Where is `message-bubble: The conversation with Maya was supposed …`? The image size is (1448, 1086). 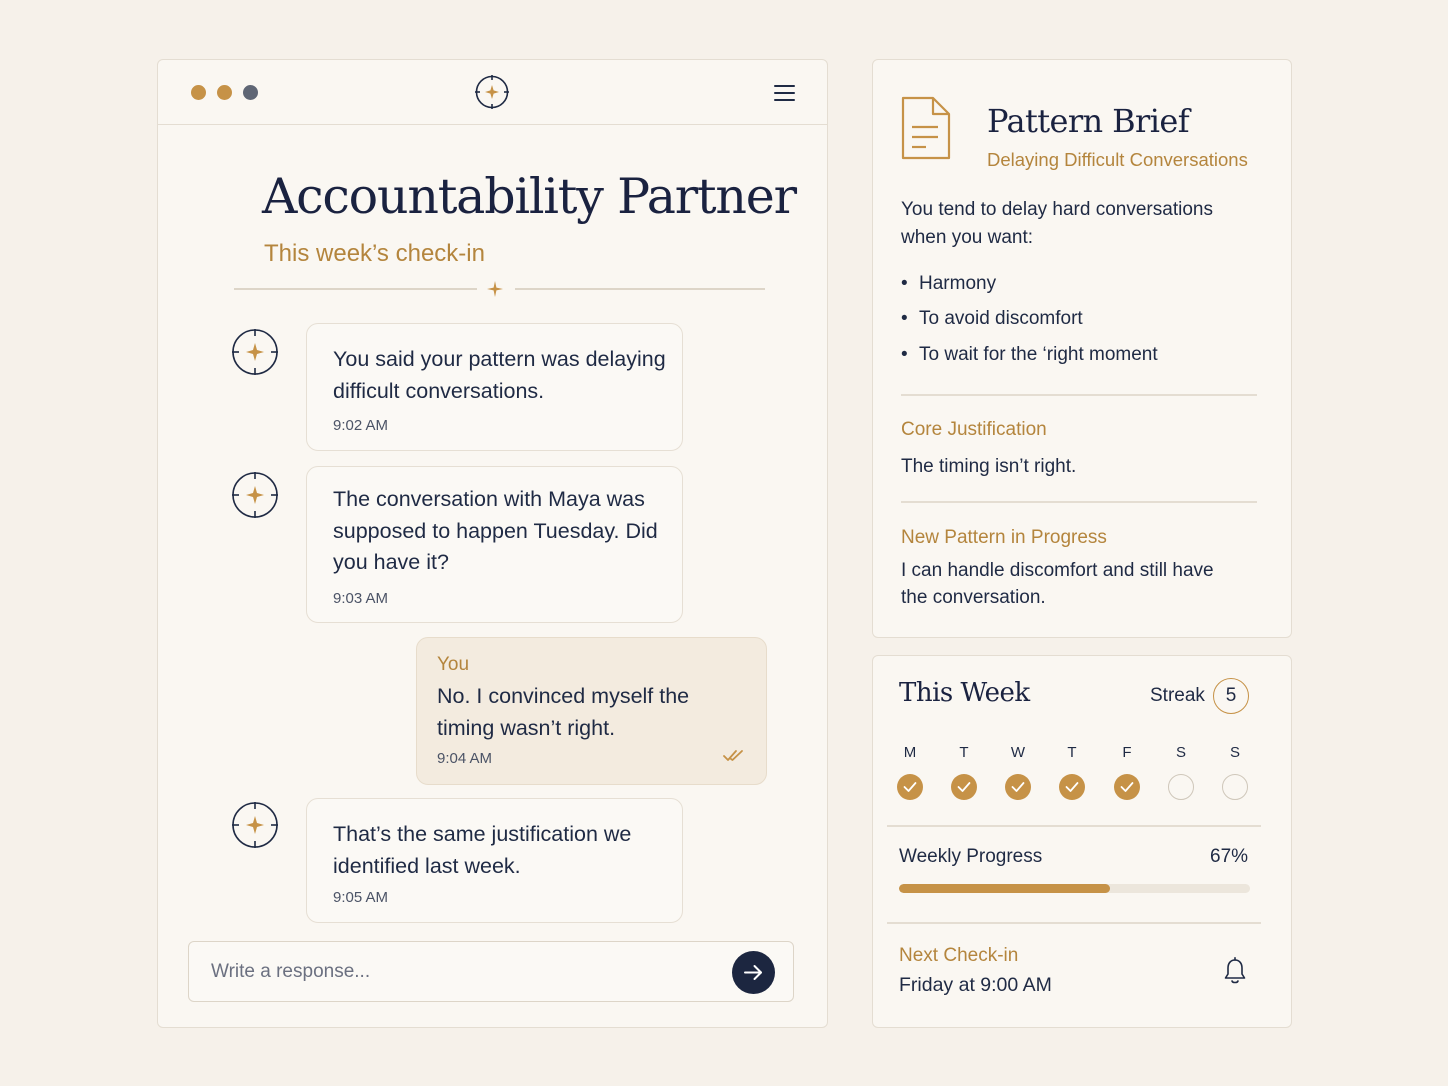 message-bubble: The conversation with Maya was supposed … is located at coordinates (494, 544).